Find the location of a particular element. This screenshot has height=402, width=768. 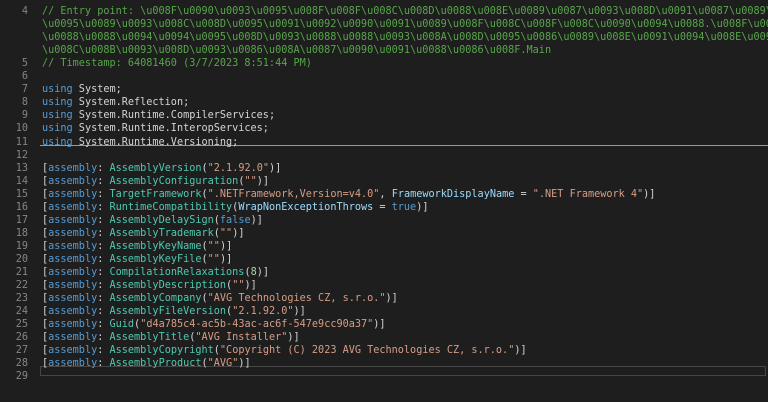

code-line: 19 [assembly: AssemblyKeyName("")] is located at coordinates (384, 246).